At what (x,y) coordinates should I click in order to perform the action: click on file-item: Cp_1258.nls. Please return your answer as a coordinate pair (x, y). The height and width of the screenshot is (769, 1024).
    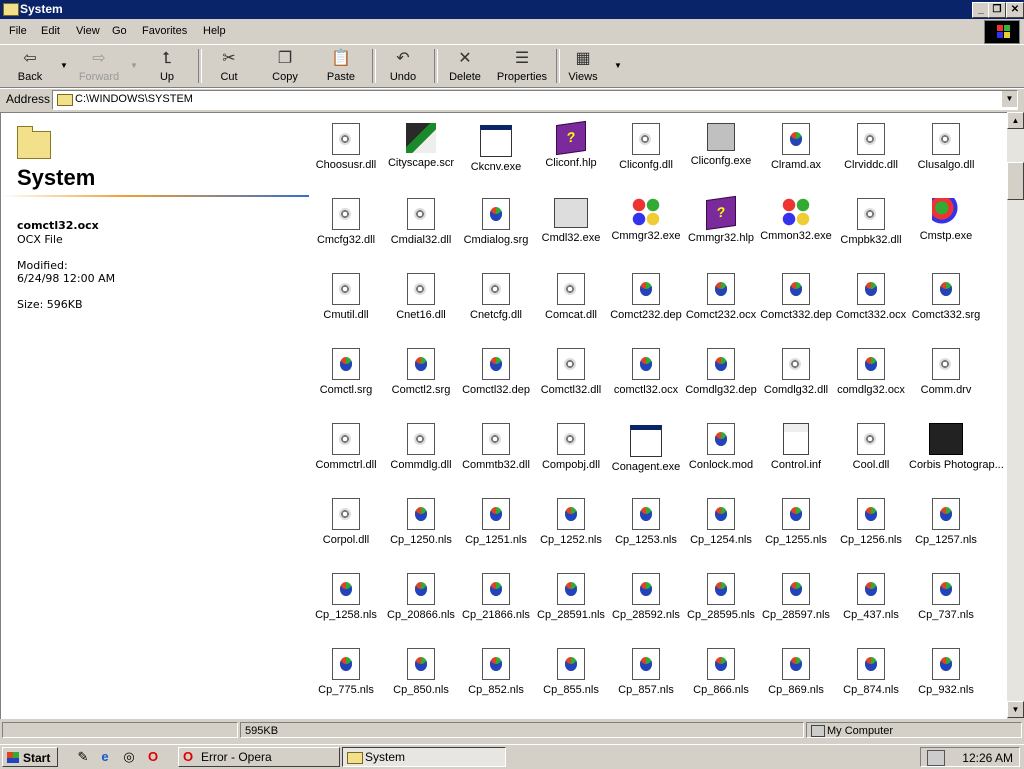
    Looking at the image, I should click on (346, 598).